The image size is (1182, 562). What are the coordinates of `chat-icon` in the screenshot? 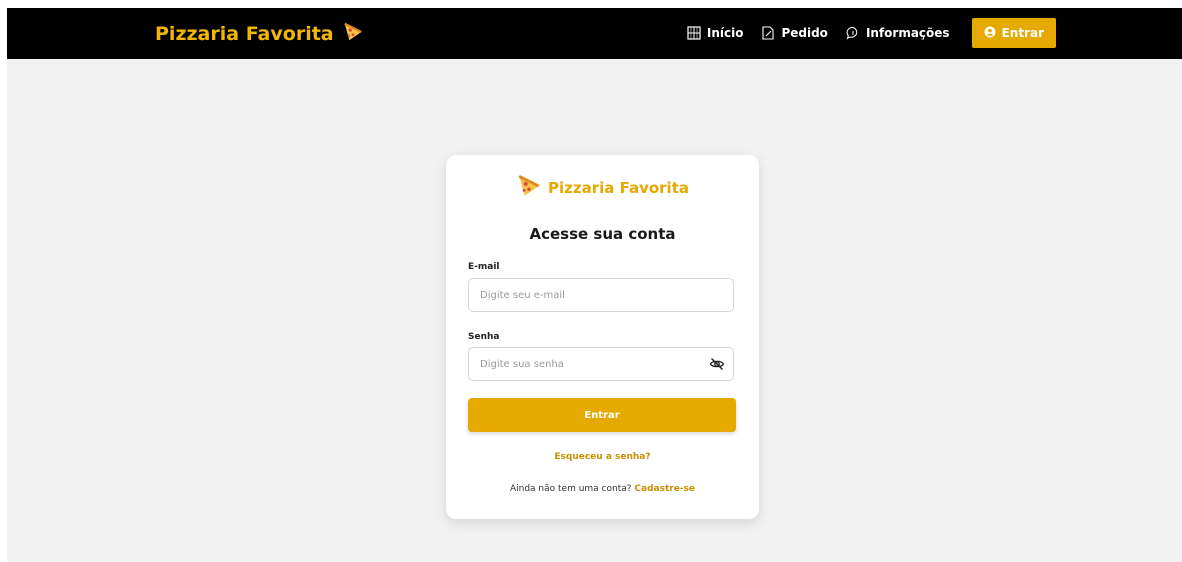 It's located at (853, 33).